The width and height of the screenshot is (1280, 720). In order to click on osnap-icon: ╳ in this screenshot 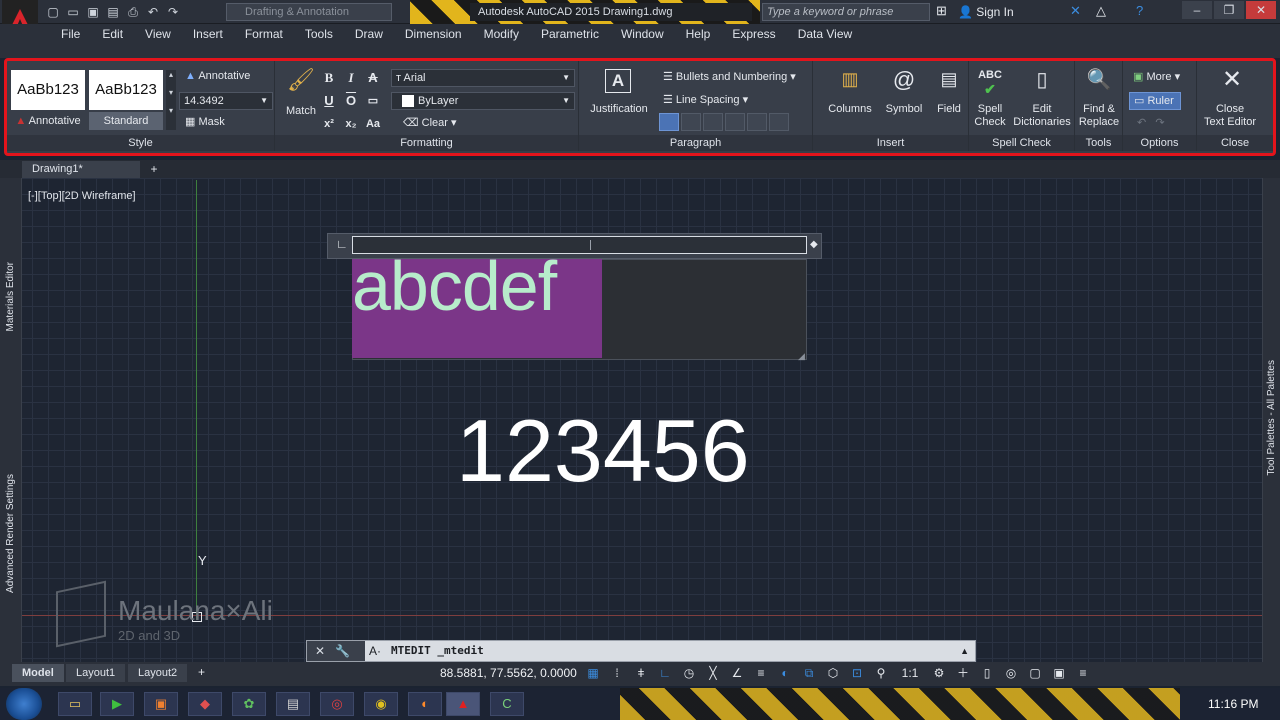, I will do `click(713, 673)`.